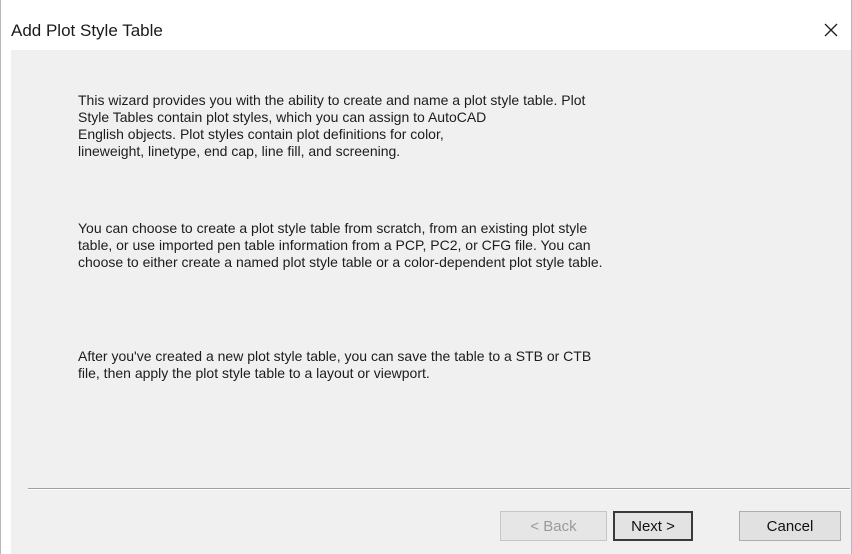 This screenshot has height=554, width=852. Describe the element at coordinates (790, 526) in the screenshot. I see `cancel-button: Cancel` at that location.